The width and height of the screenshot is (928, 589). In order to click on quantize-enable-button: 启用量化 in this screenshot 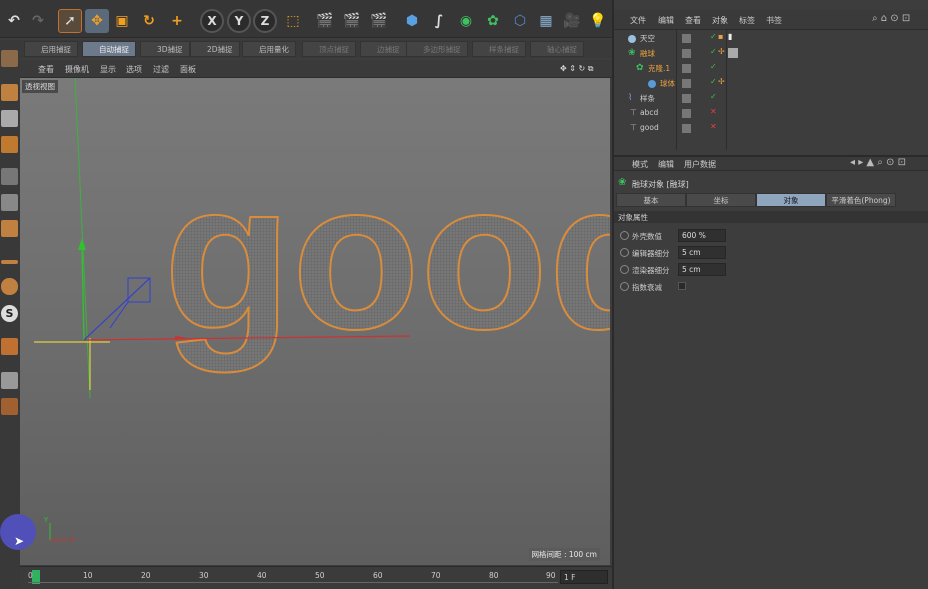, I will do `click(269, 49)`.